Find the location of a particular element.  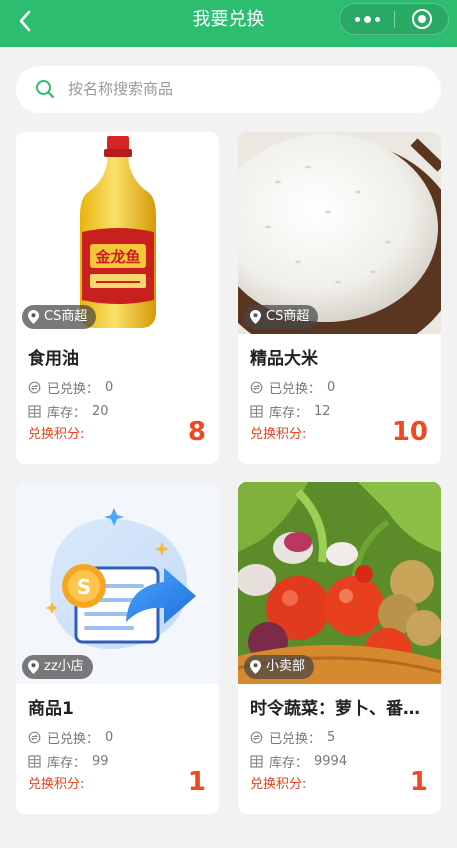

product-image-rice: CS商超 is located at coordinates (339, 233).